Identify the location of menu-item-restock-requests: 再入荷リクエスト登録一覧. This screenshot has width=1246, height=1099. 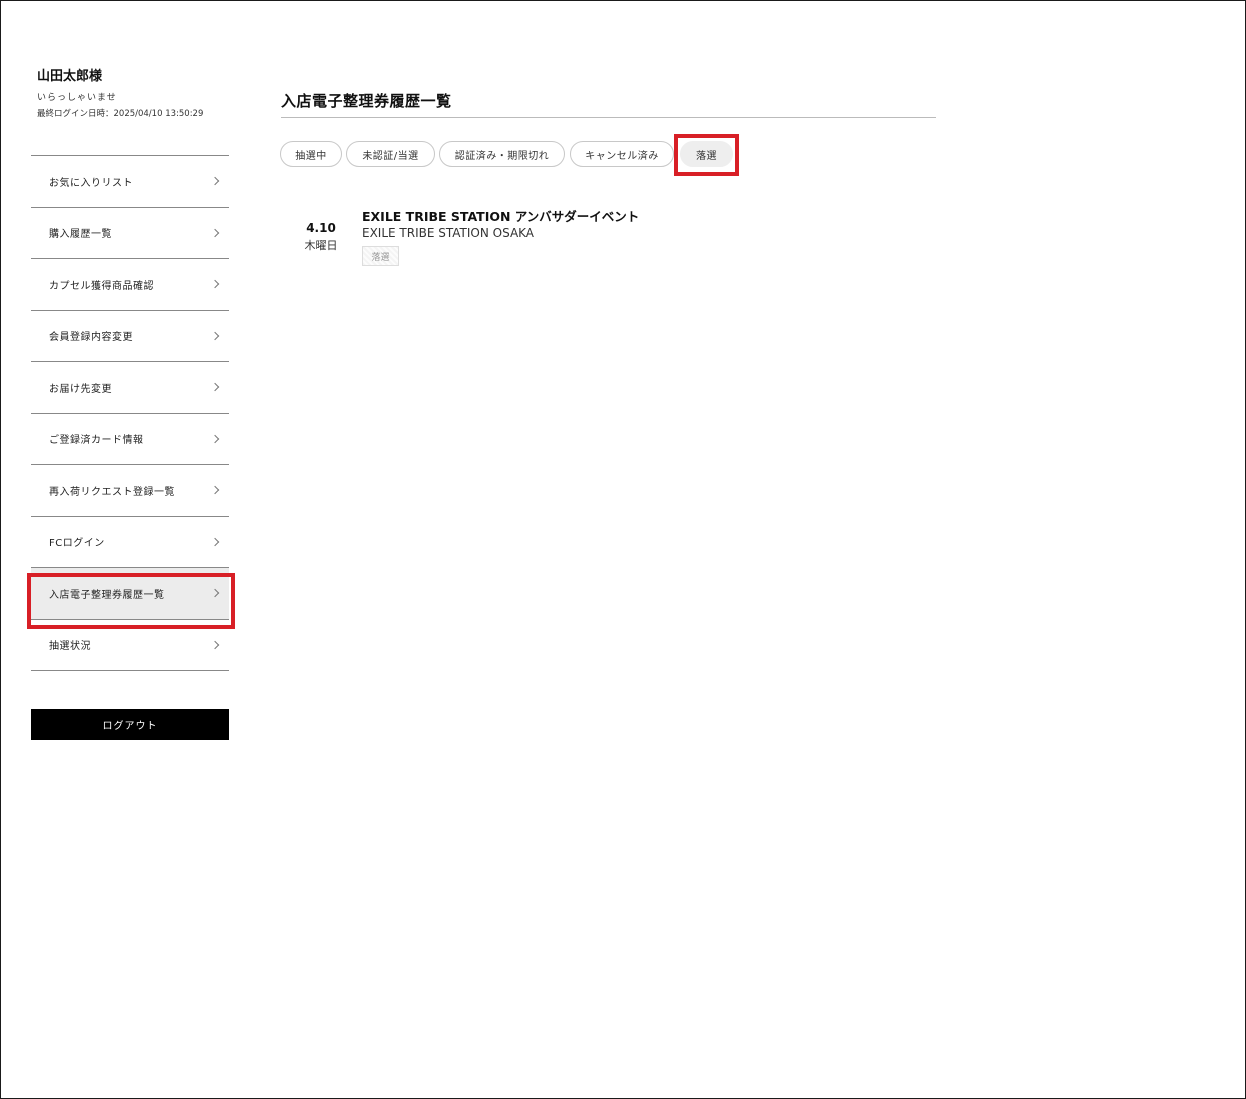
(130, 491).